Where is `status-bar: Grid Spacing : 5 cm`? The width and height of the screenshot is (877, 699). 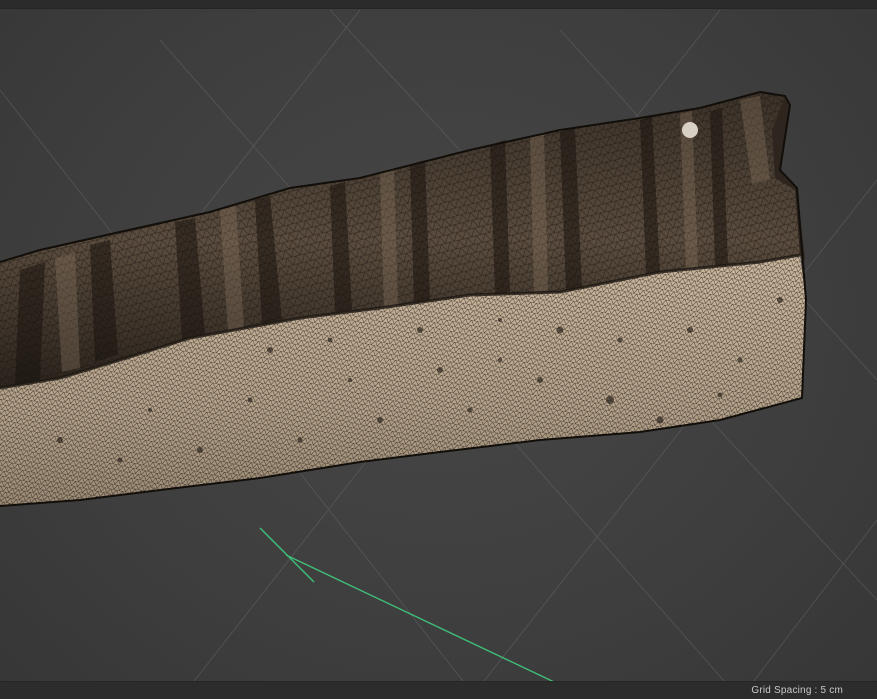
status-bar: Grid Spacing : 5 cm is located at coordinates (438, 690).